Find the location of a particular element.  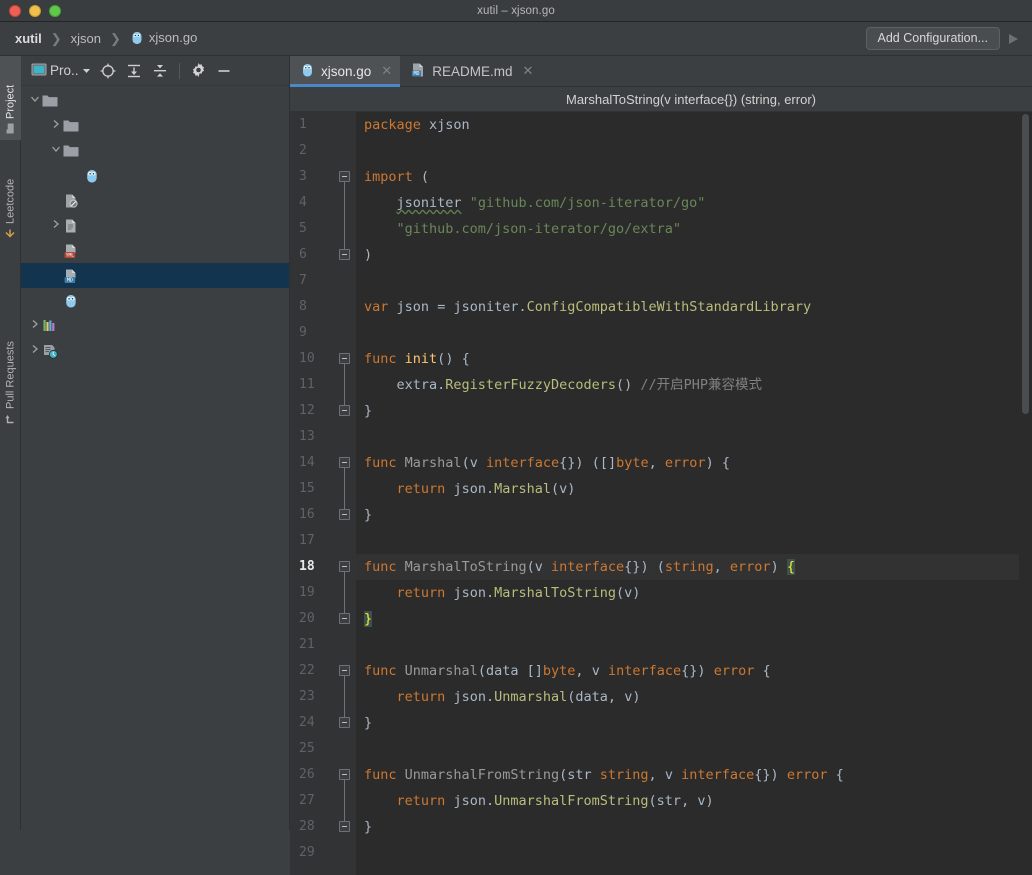

code-line: return json.MarshalToString(v) is located at coordinates (694, 593).